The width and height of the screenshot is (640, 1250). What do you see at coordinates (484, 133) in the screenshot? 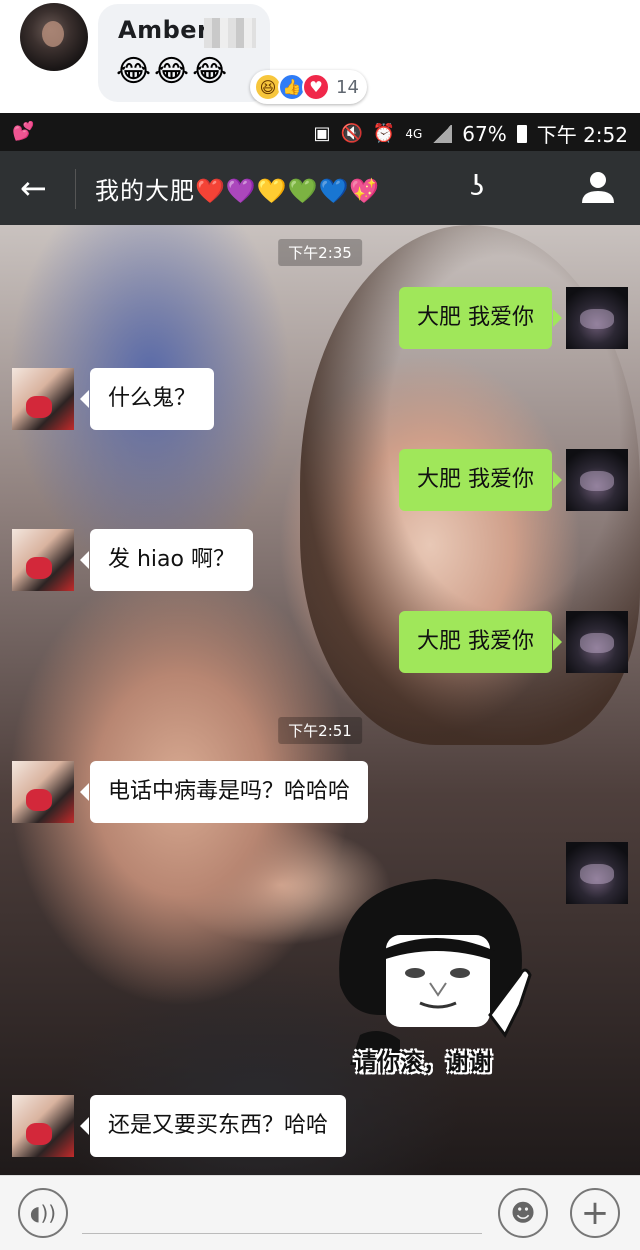
I see `battery-percent: 67%` at bounding box center [484, 133].